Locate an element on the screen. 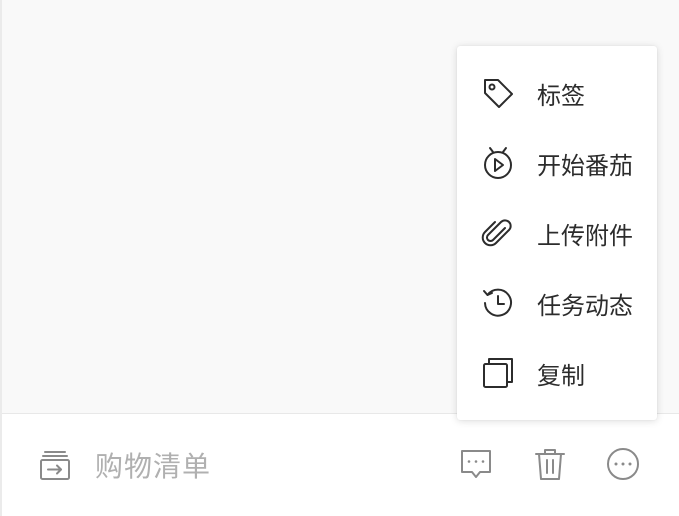 This screenshot has width=679, height=516. menu-item-copy: 复制 is located at coordinates (557, 373).